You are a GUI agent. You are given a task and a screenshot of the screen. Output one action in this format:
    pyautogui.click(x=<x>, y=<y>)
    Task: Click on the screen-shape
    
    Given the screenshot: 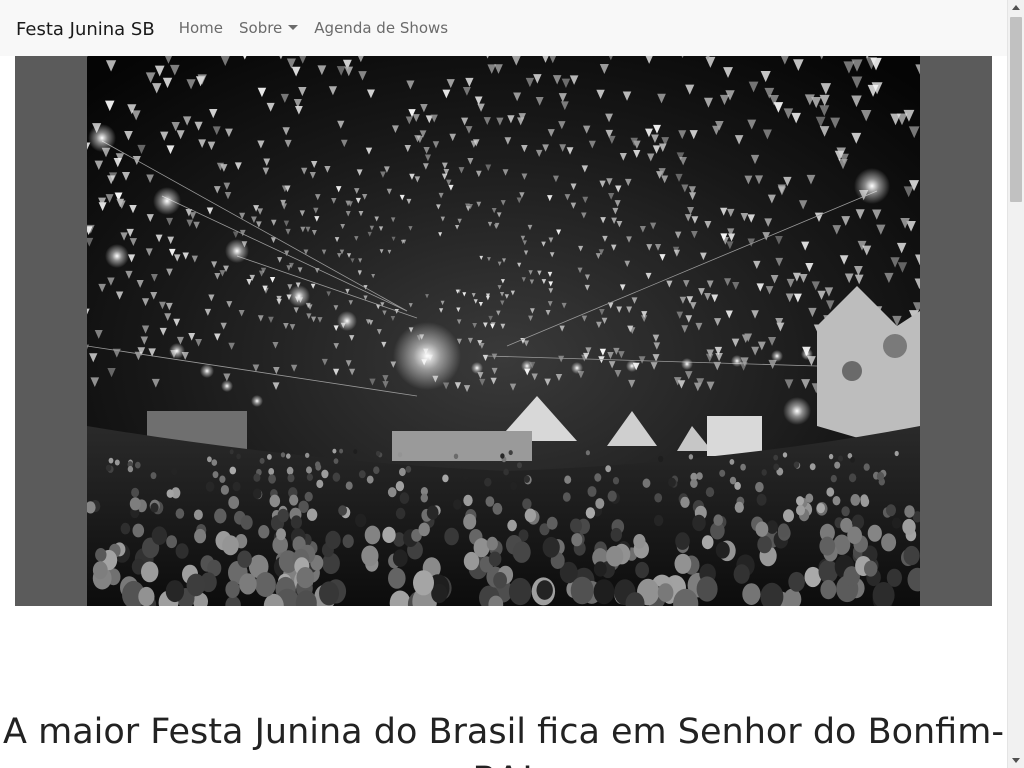 What is the action you would take?
    pyautogui.click(x=734, y=436)
    